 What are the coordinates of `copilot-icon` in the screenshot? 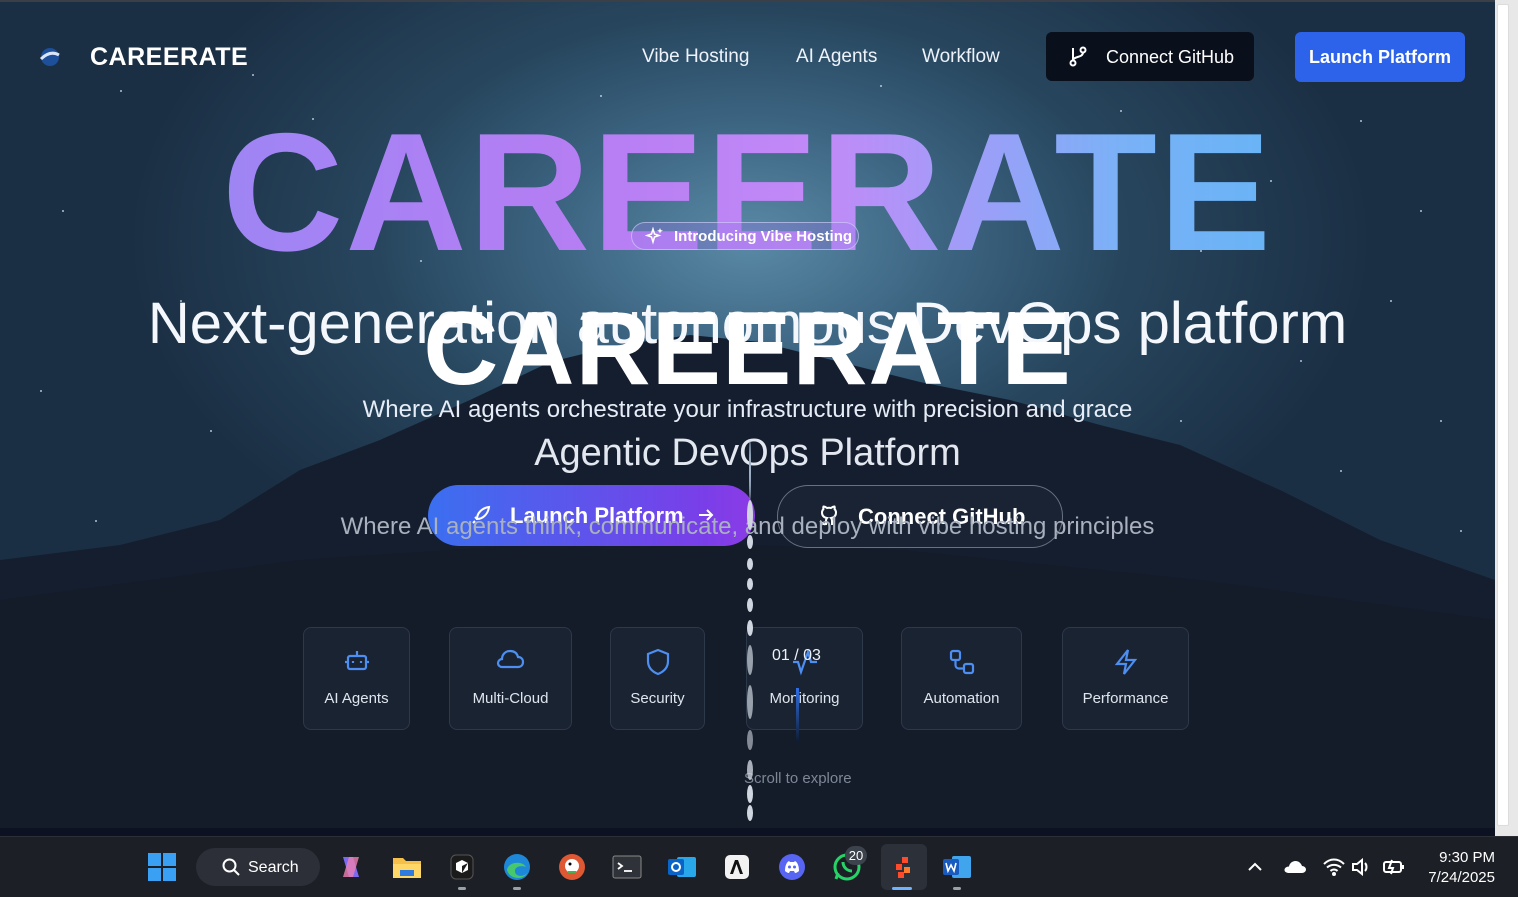 It's located at (351, 867).